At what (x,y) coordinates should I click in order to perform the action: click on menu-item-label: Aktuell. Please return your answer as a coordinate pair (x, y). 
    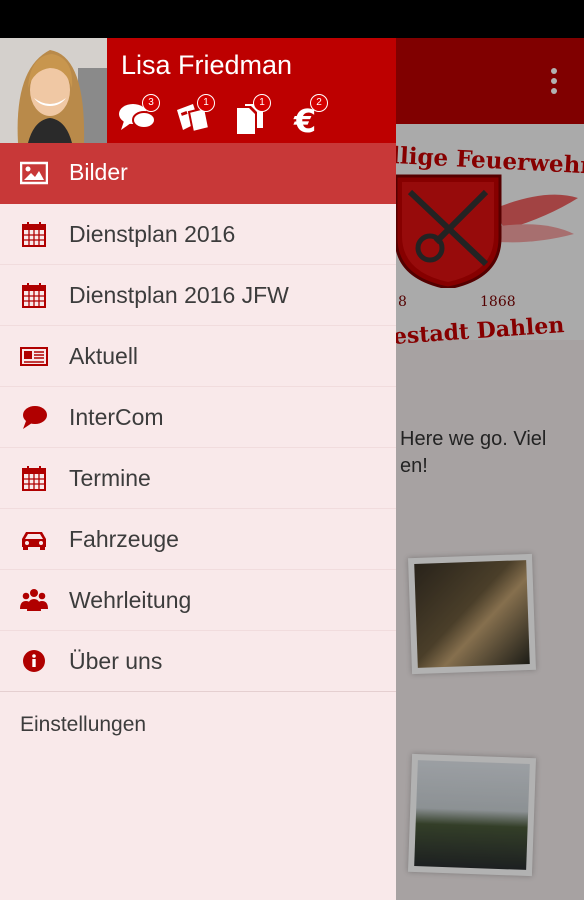
    Looking at the image, I should click on (104, 356).